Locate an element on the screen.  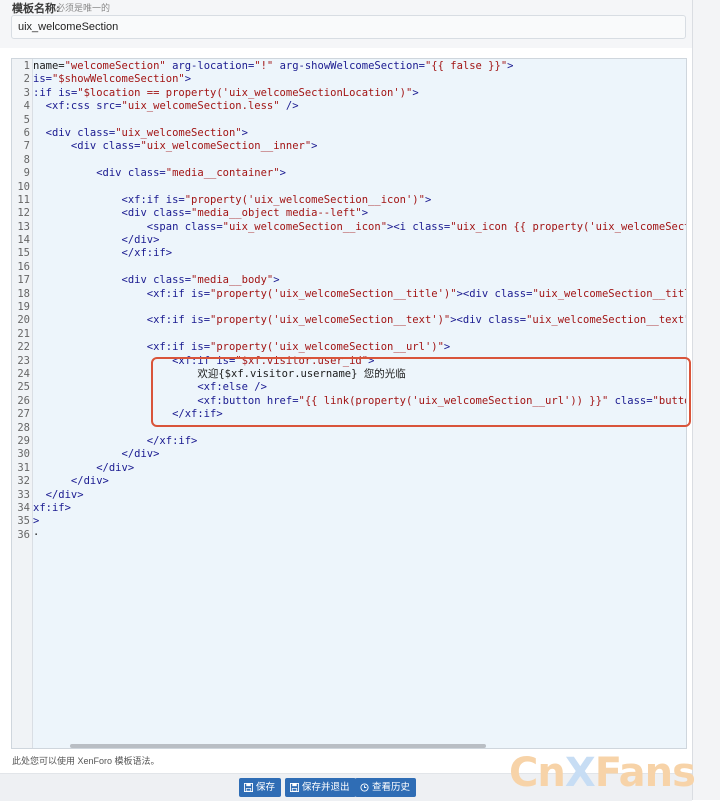
code-token: "media__container" is located at coordinates (222, 173).